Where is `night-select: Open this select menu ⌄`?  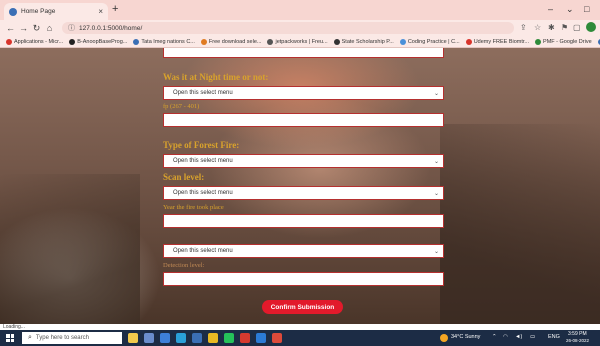 night-select: Open this select menu ⌄ is located at coordinates (303, 93).